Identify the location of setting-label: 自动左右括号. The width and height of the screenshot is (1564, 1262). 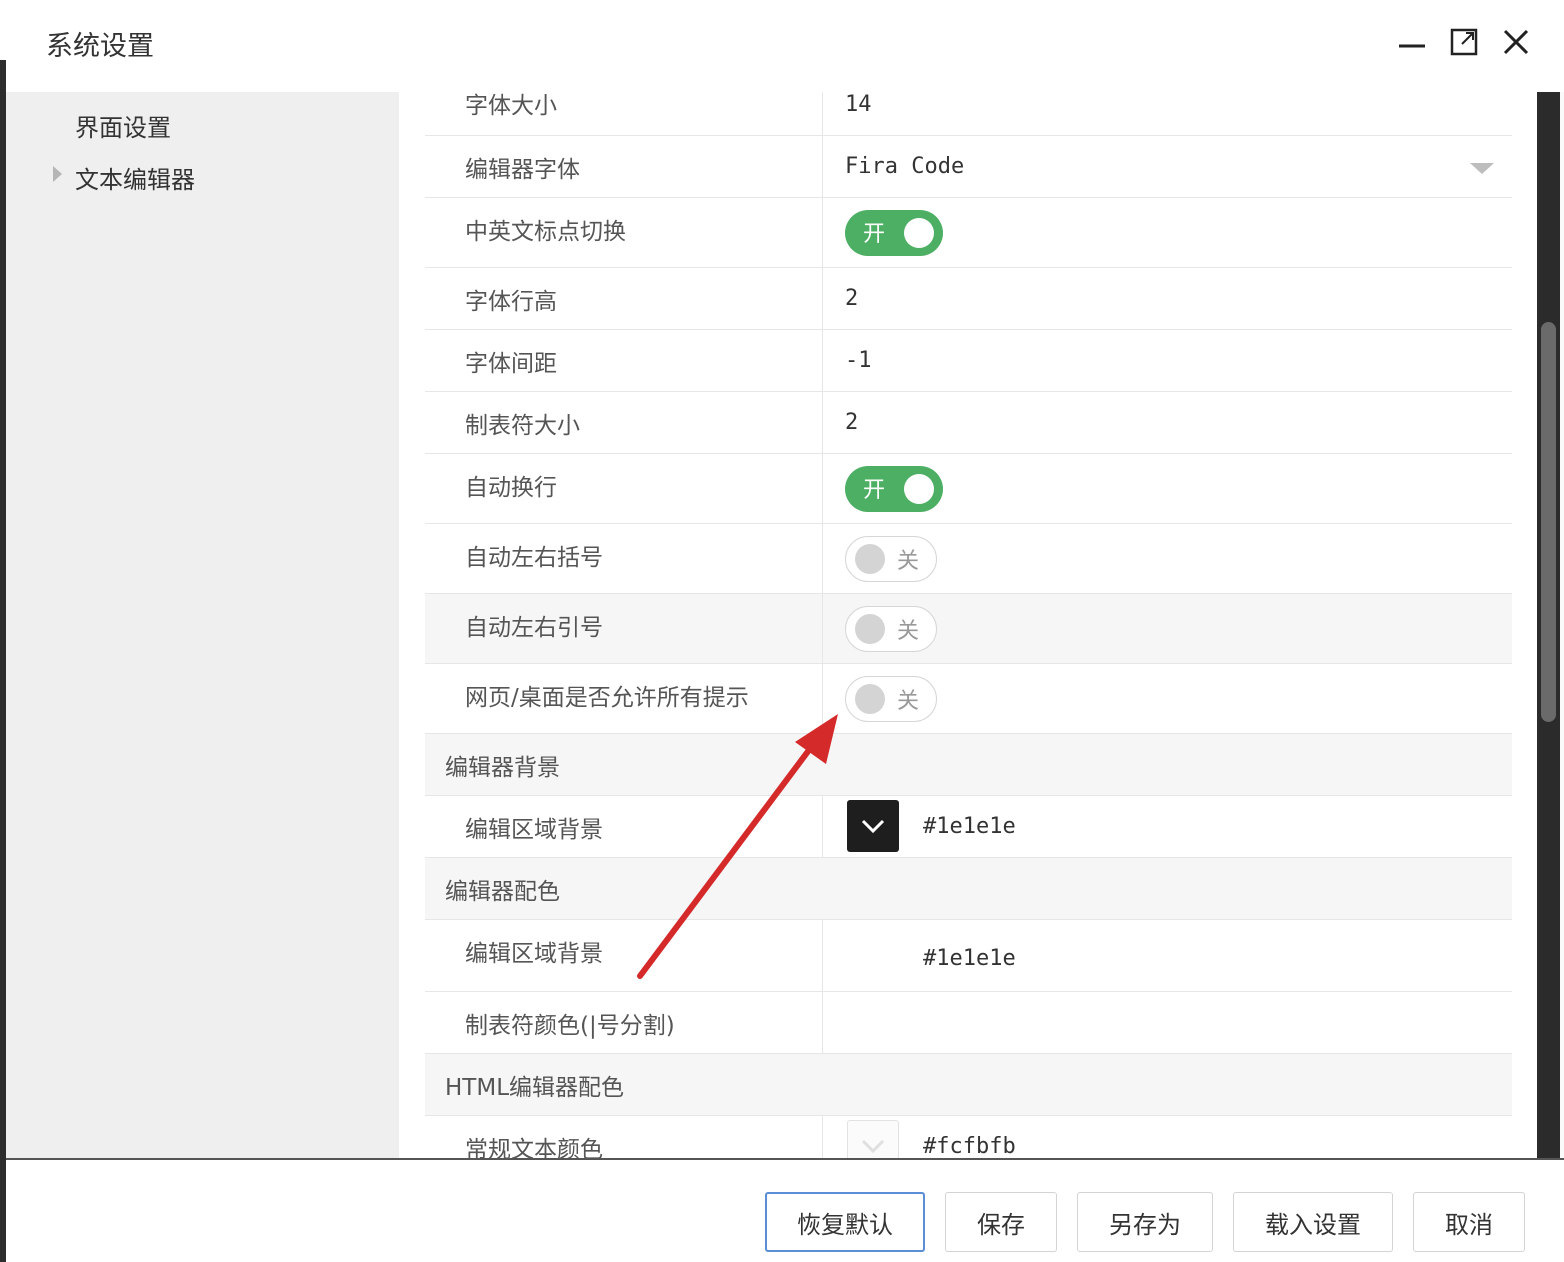
(534, 558).